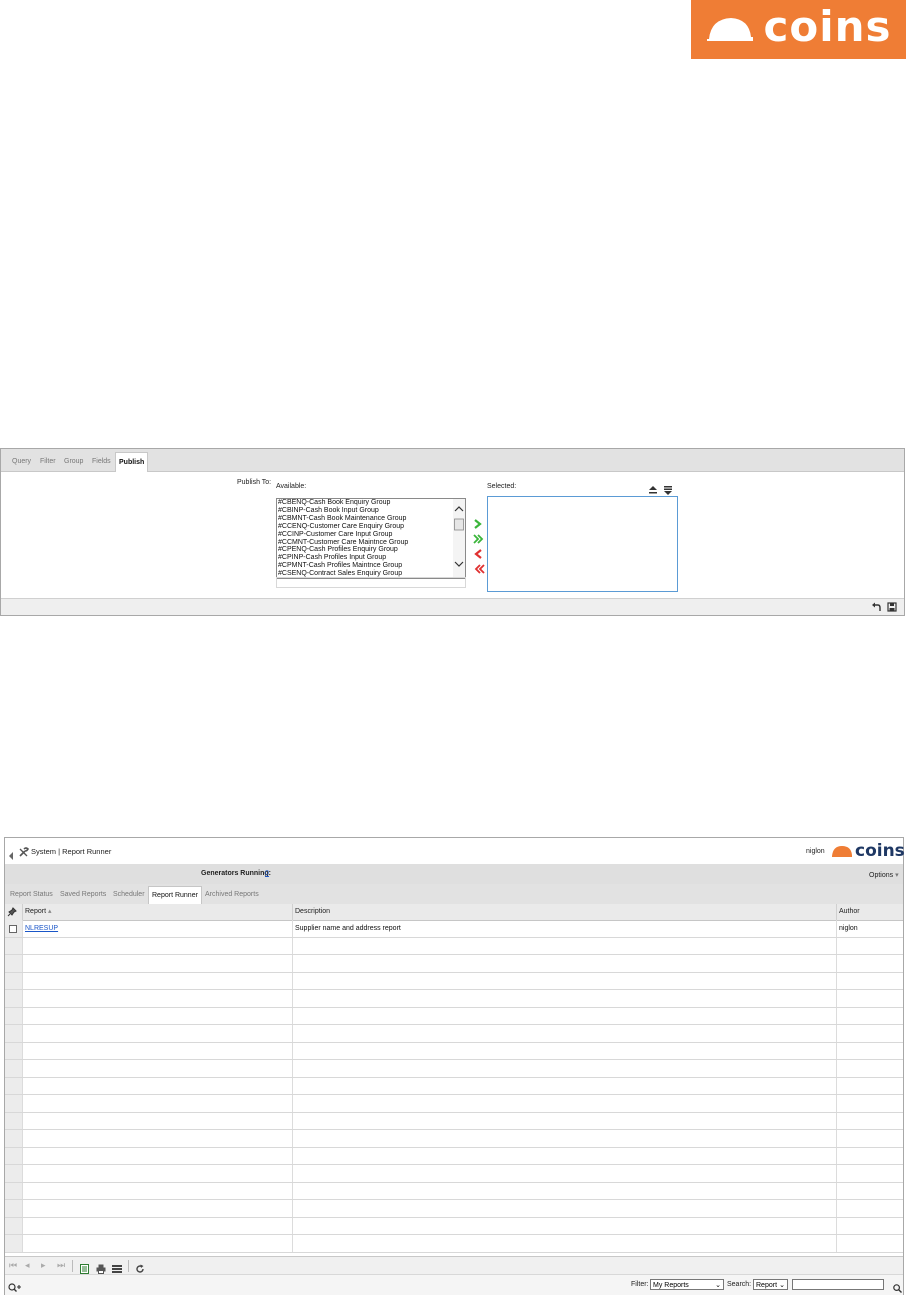  I want to click on available-option: #CCENQ-Customer Care Enquiry Group, so click(371, 527).